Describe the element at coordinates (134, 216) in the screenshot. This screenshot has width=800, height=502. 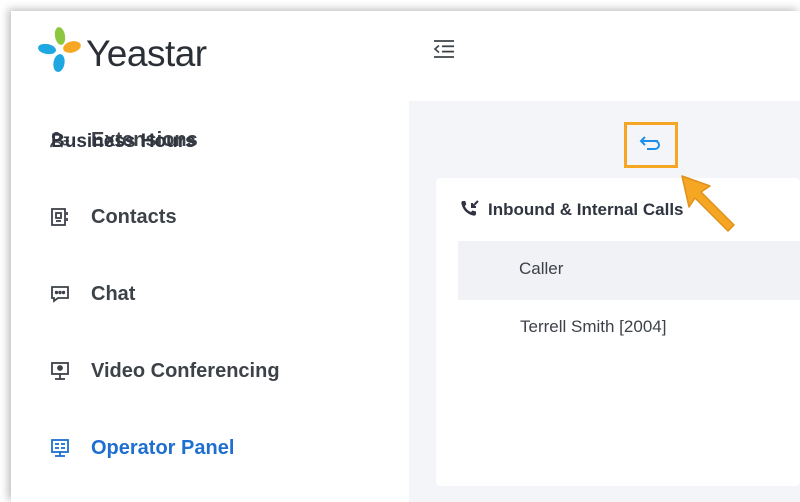
I see `sidebar-item-label: Contacts` at that location.